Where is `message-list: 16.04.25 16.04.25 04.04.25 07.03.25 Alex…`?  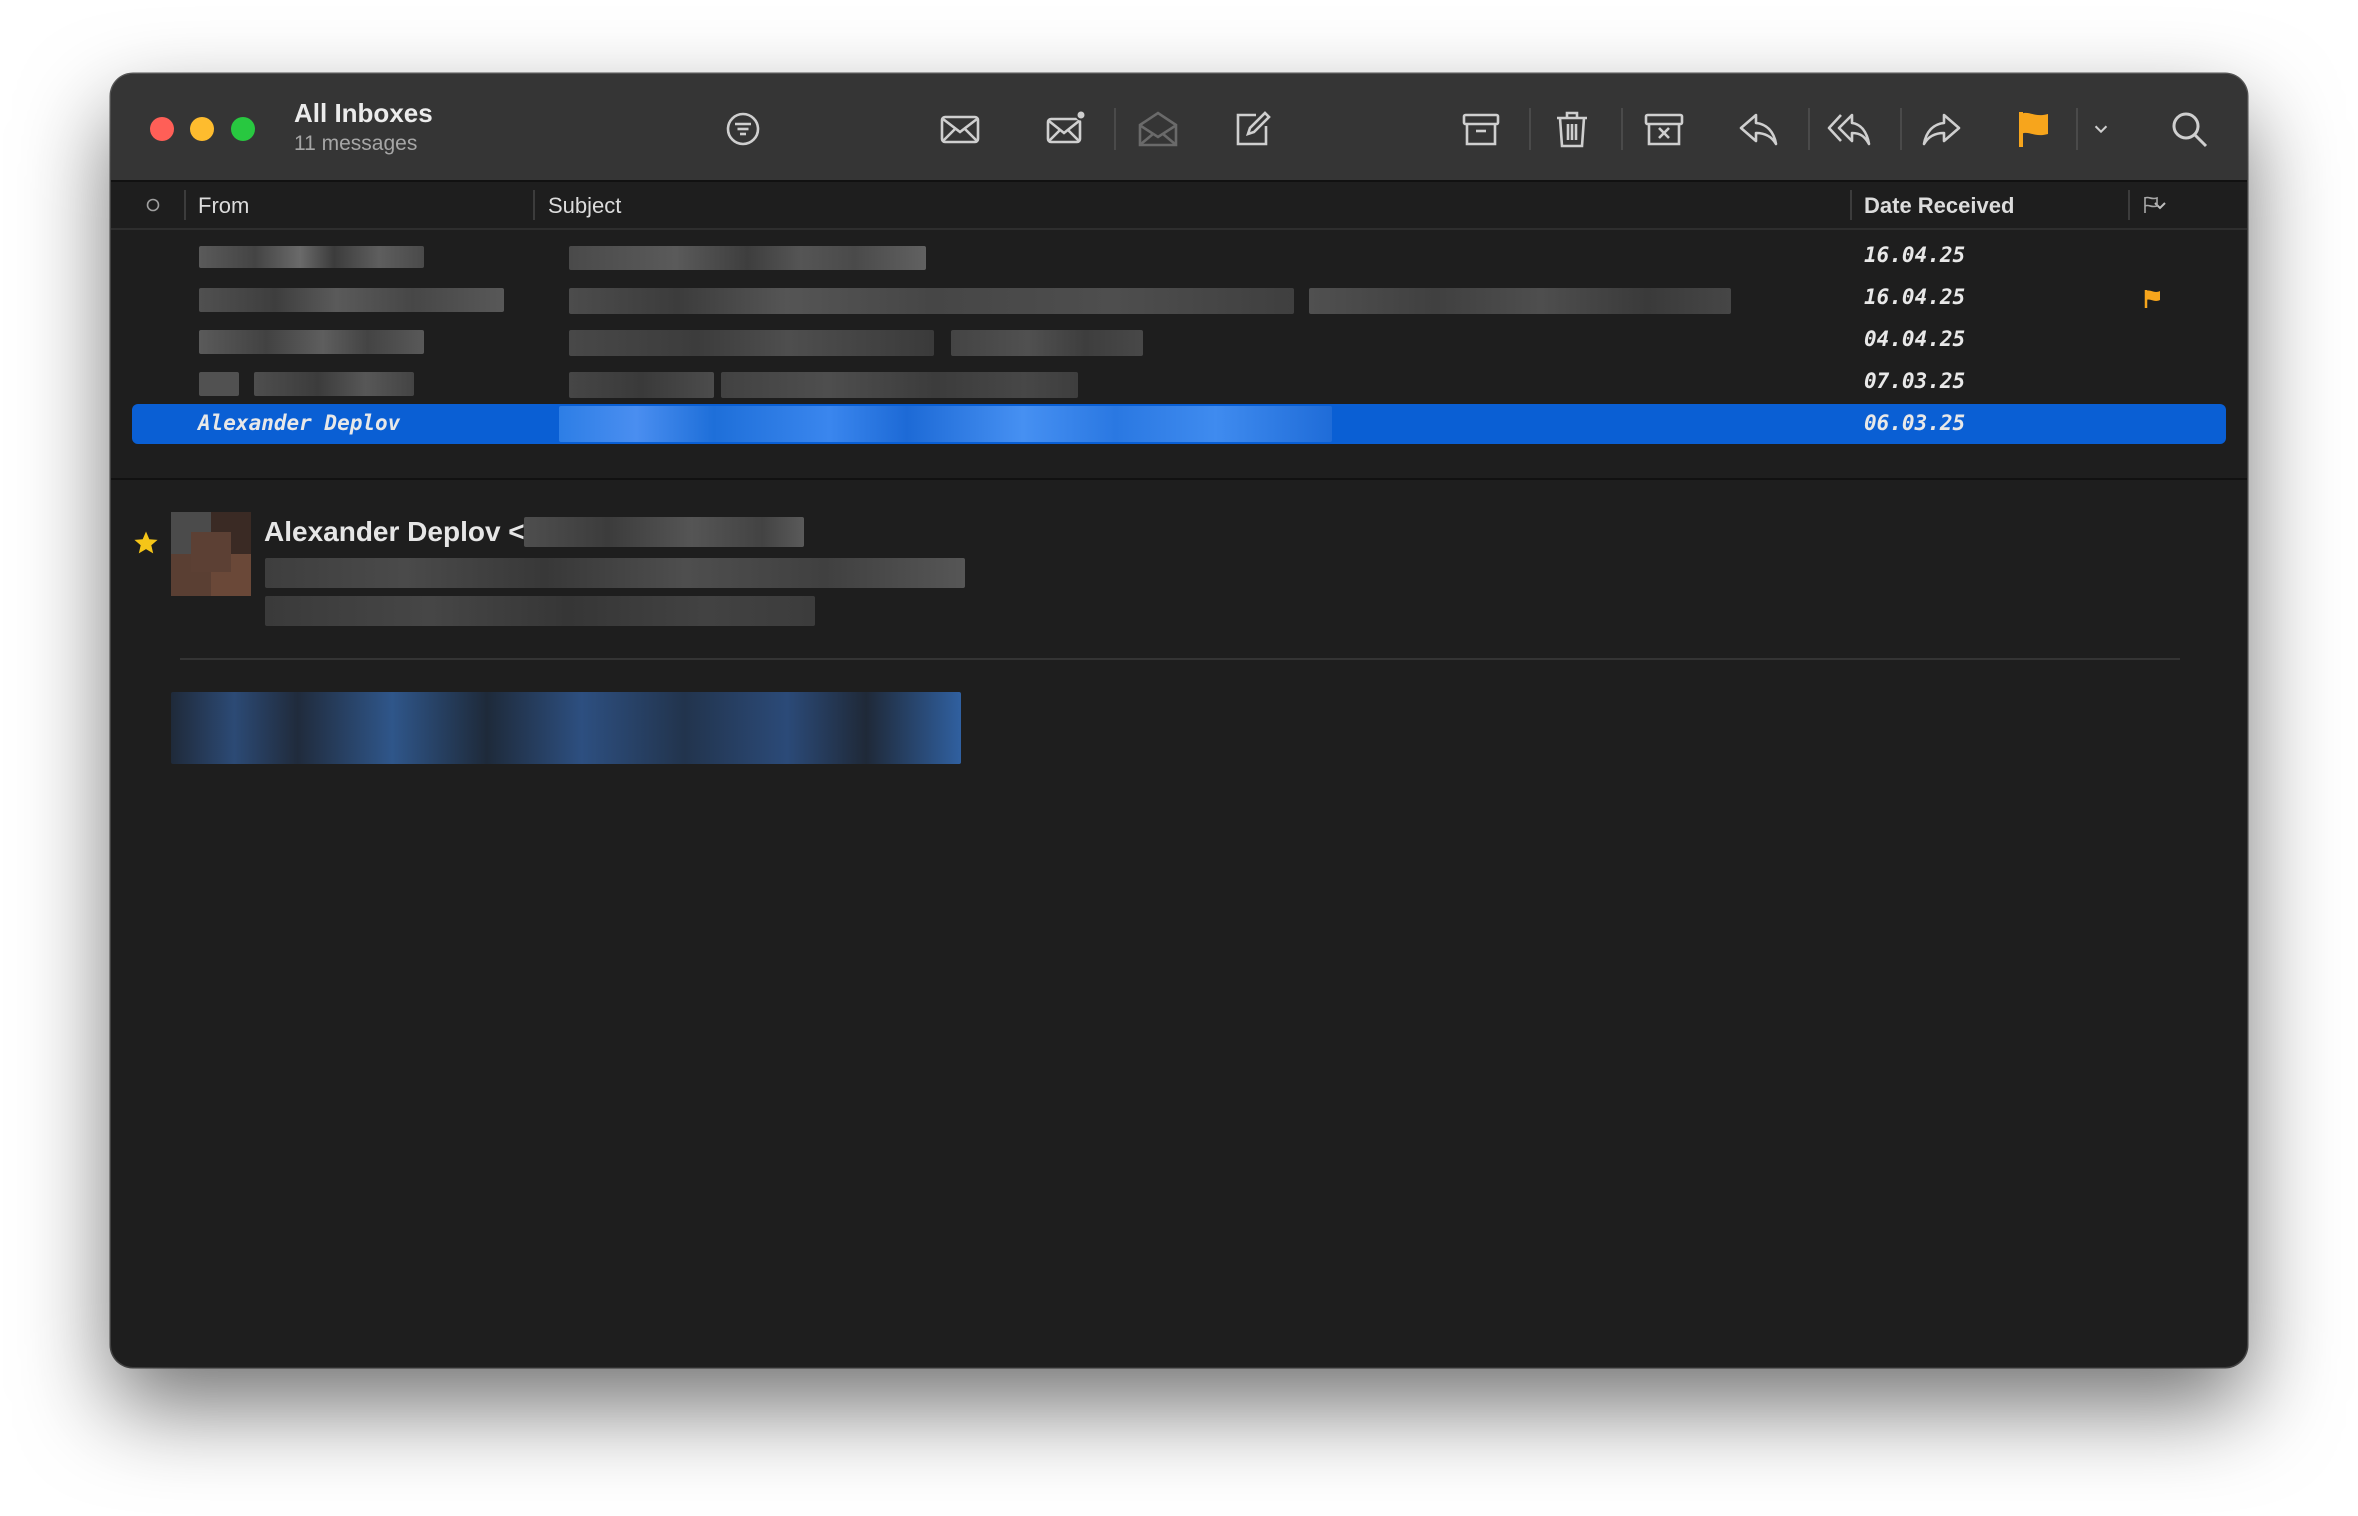
message-list: 16.04.25 16.04.25 04.04.25 07.03.25 Alex… is located at coordinates (1179, 355).